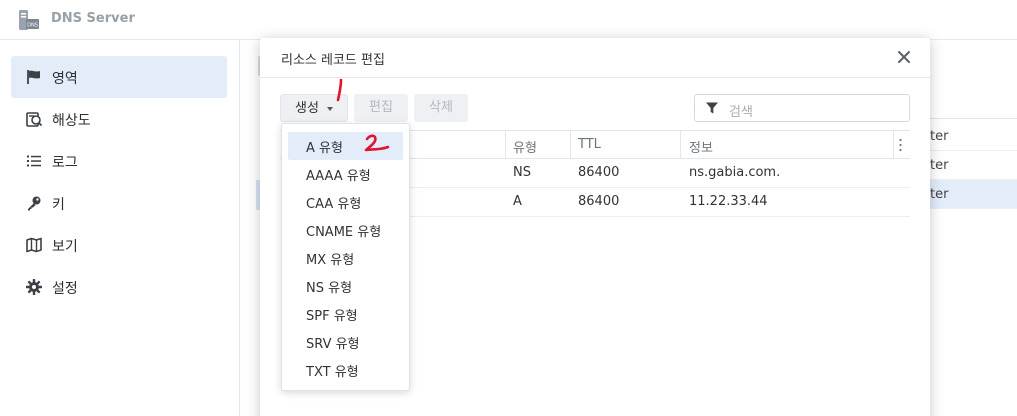  Describe the element at coordinates (93, 18) in the screenshot. I see `app-title: DNS Server` at that location.